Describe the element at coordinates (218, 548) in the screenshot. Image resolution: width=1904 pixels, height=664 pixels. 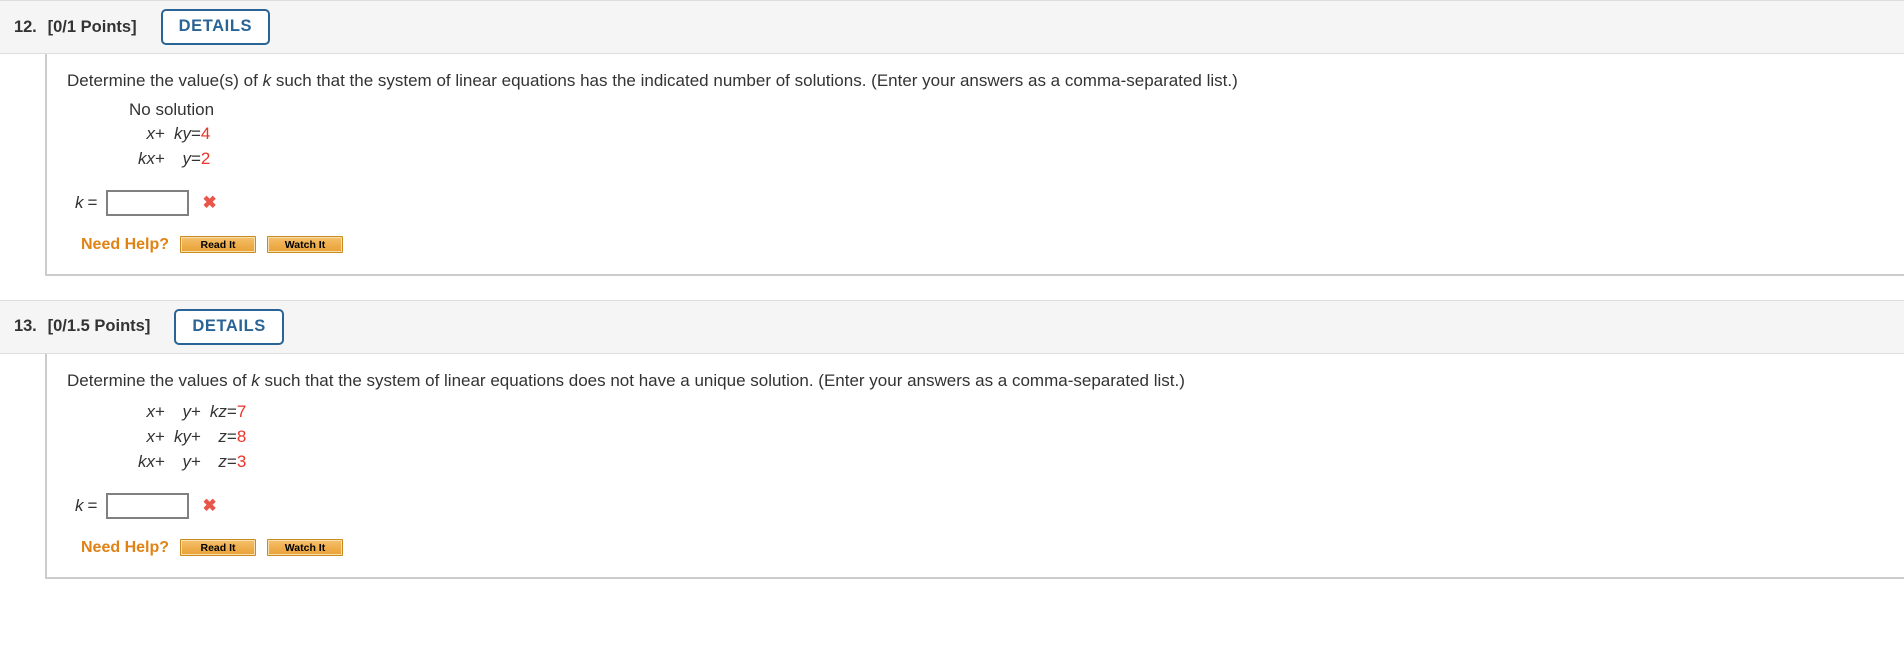
I see `read-it-button-13: Read It` at that location.